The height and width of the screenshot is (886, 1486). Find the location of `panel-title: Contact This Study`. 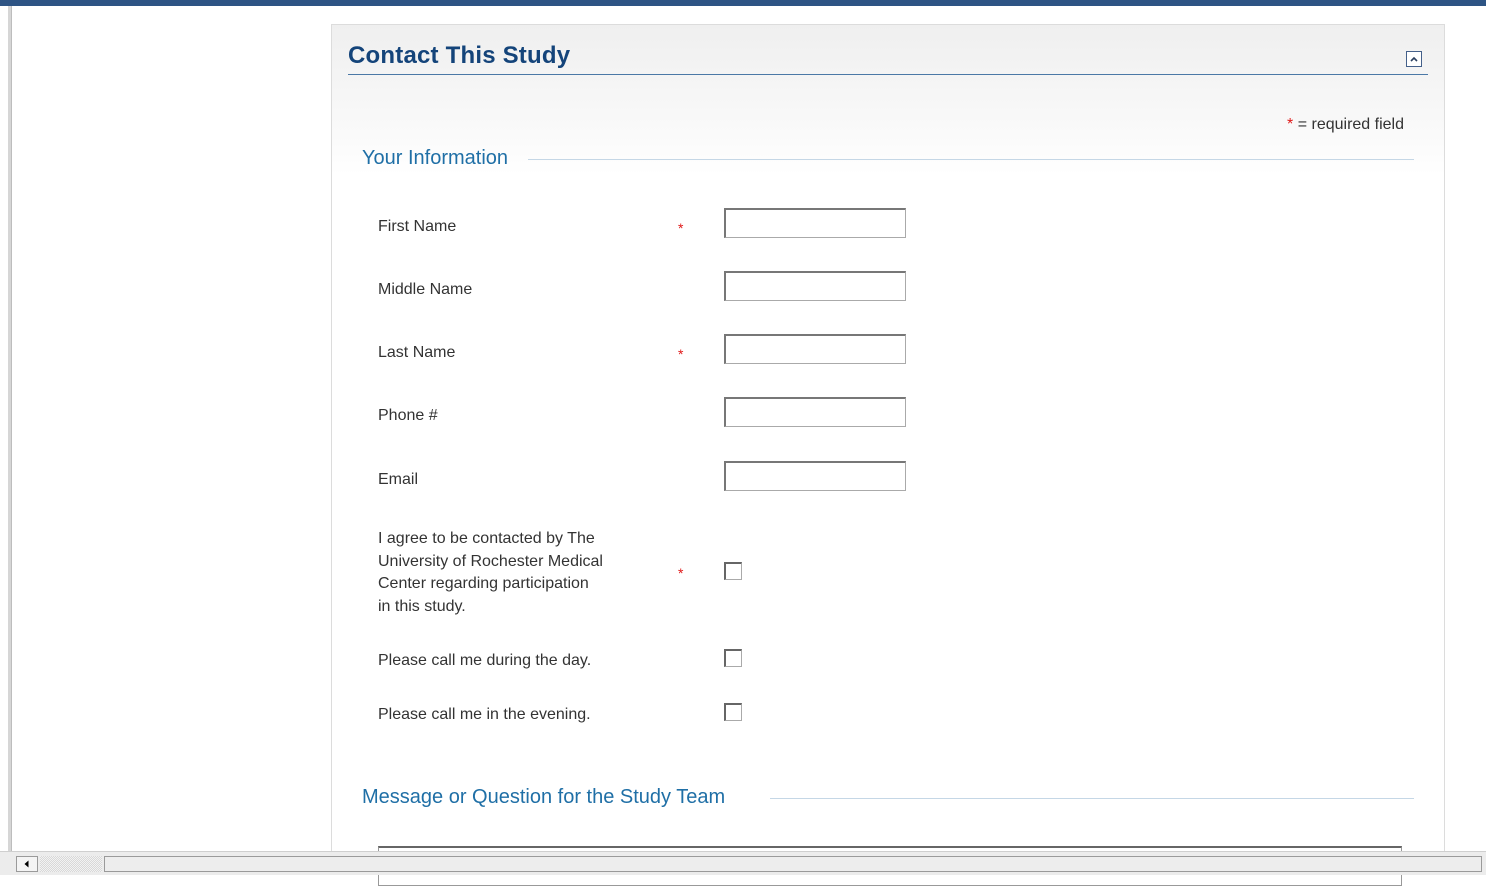

panel-title: Contact This Study is located at coordinates (459, 55).